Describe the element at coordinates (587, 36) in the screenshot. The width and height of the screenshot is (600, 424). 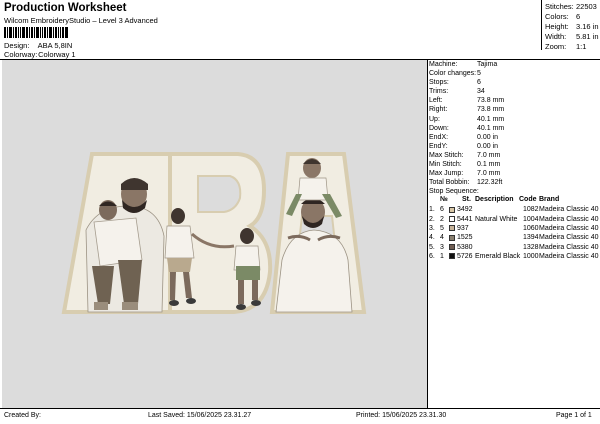
I see `design-width: 5.81 in` at that location.